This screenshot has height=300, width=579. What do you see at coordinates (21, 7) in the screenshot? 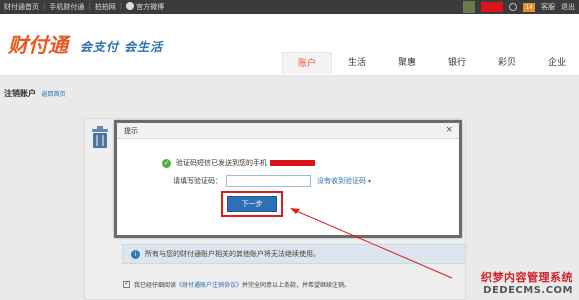
I see `top-link-home: 财付通首页` at bounding box center [21, 7].